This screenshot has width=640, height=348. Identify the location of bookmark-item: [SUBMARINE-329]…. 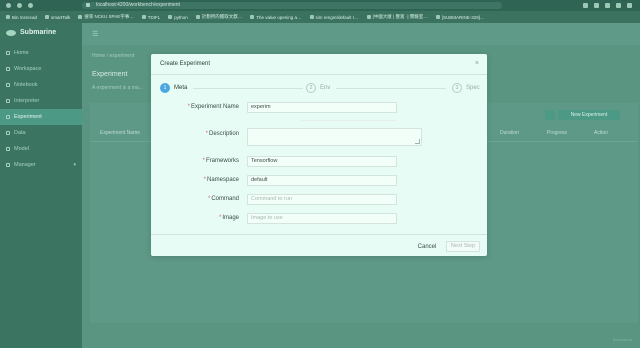
(460, 17).